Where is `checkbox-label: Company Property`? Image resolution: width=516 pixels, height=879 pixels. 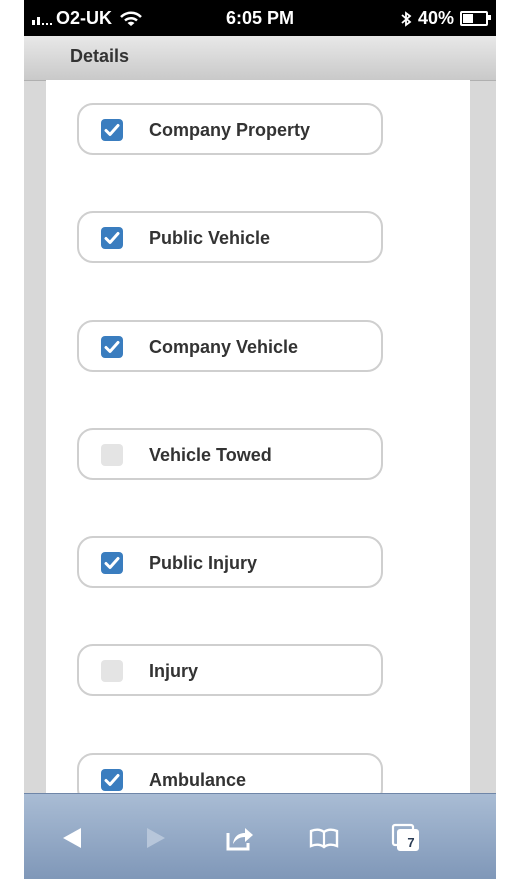 checkbox-label: Company Property is located at coordinates (230, 130).